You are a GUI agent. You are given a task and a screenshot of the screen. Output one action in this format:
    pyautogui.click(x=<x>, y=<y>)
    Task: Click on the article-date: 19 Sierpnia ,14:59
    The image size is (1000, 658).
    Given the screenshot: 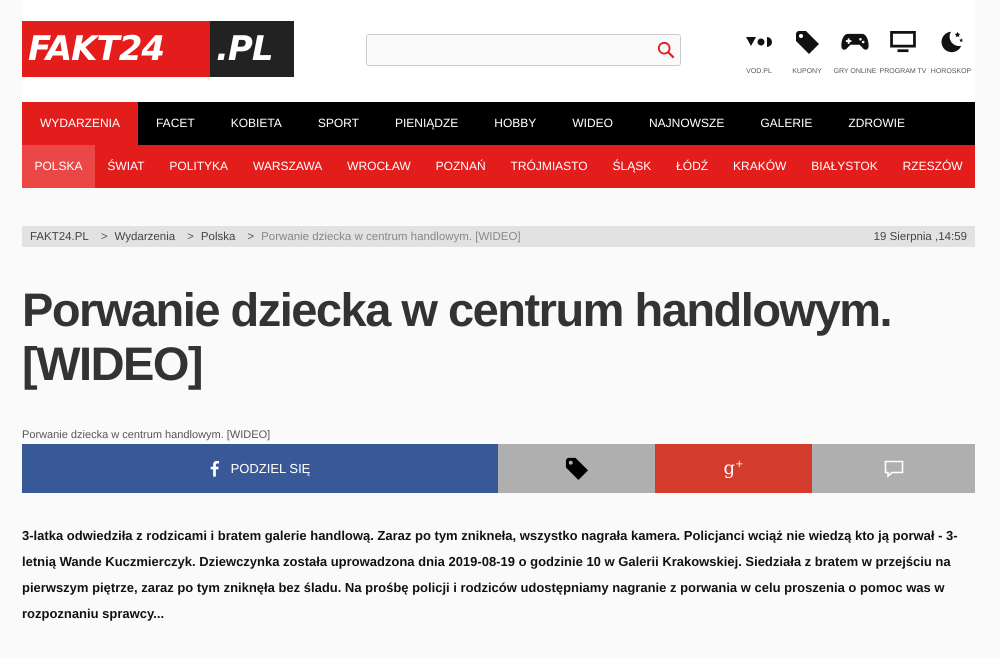 What is the action you would take?
    pyautogui.click(x=920, y=236)
    